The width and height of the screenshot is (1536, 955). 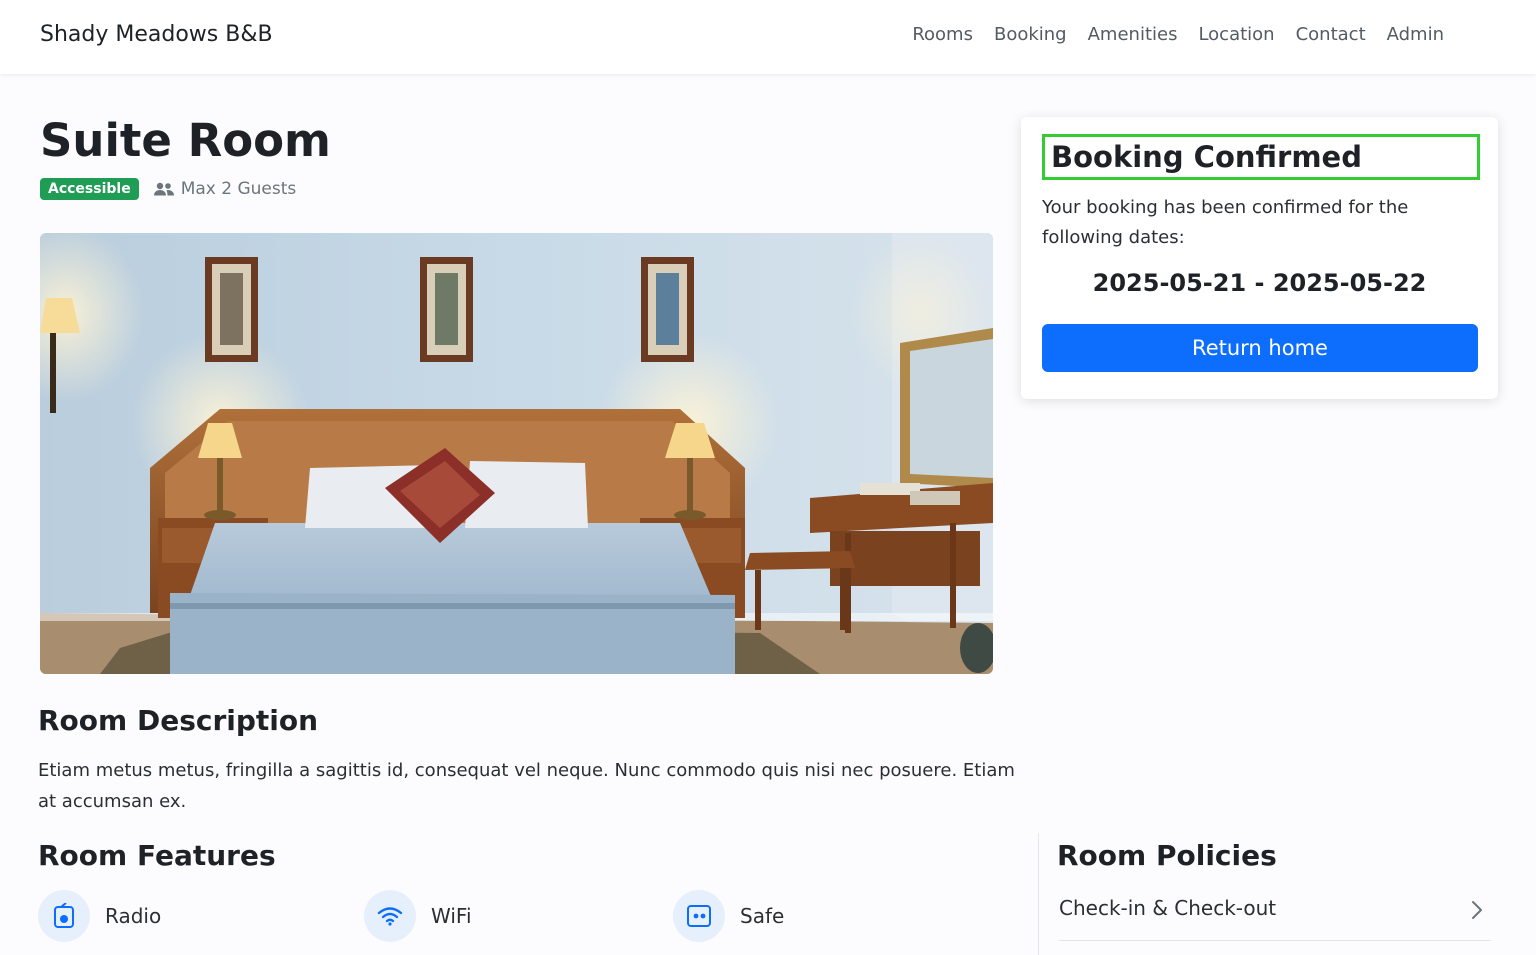 What do you see at coordinates (64, 916) in the screenshot?
I see `radio-icon` at bounding box center [64, 916].